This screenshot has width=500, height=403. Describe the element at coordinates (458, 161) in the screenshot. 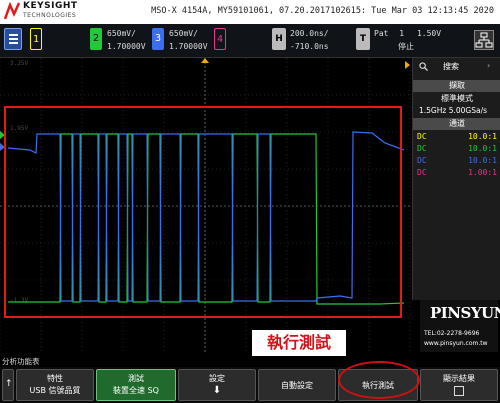

I see `channel-3-info: DC 10.0:1` at that location.